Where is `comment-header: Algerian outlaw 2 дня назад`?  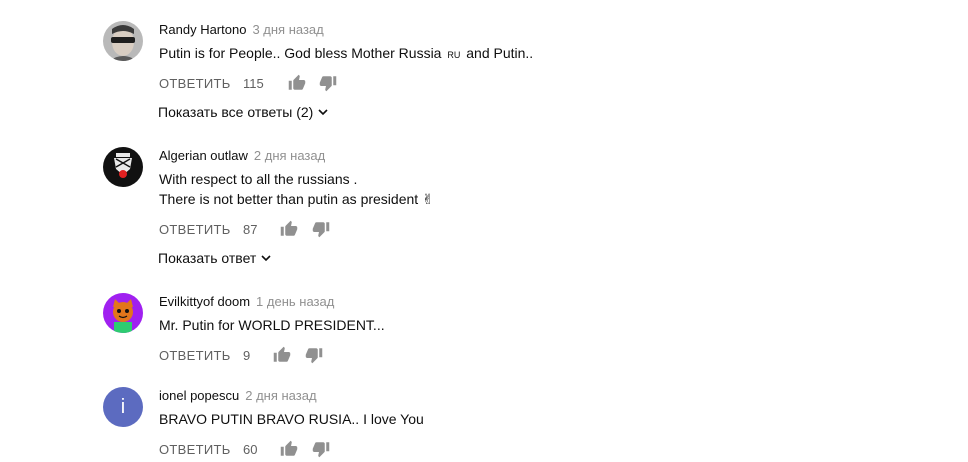
comment-header: Algerian outlaw 2 дня назад is located at coordinates (242, 156).